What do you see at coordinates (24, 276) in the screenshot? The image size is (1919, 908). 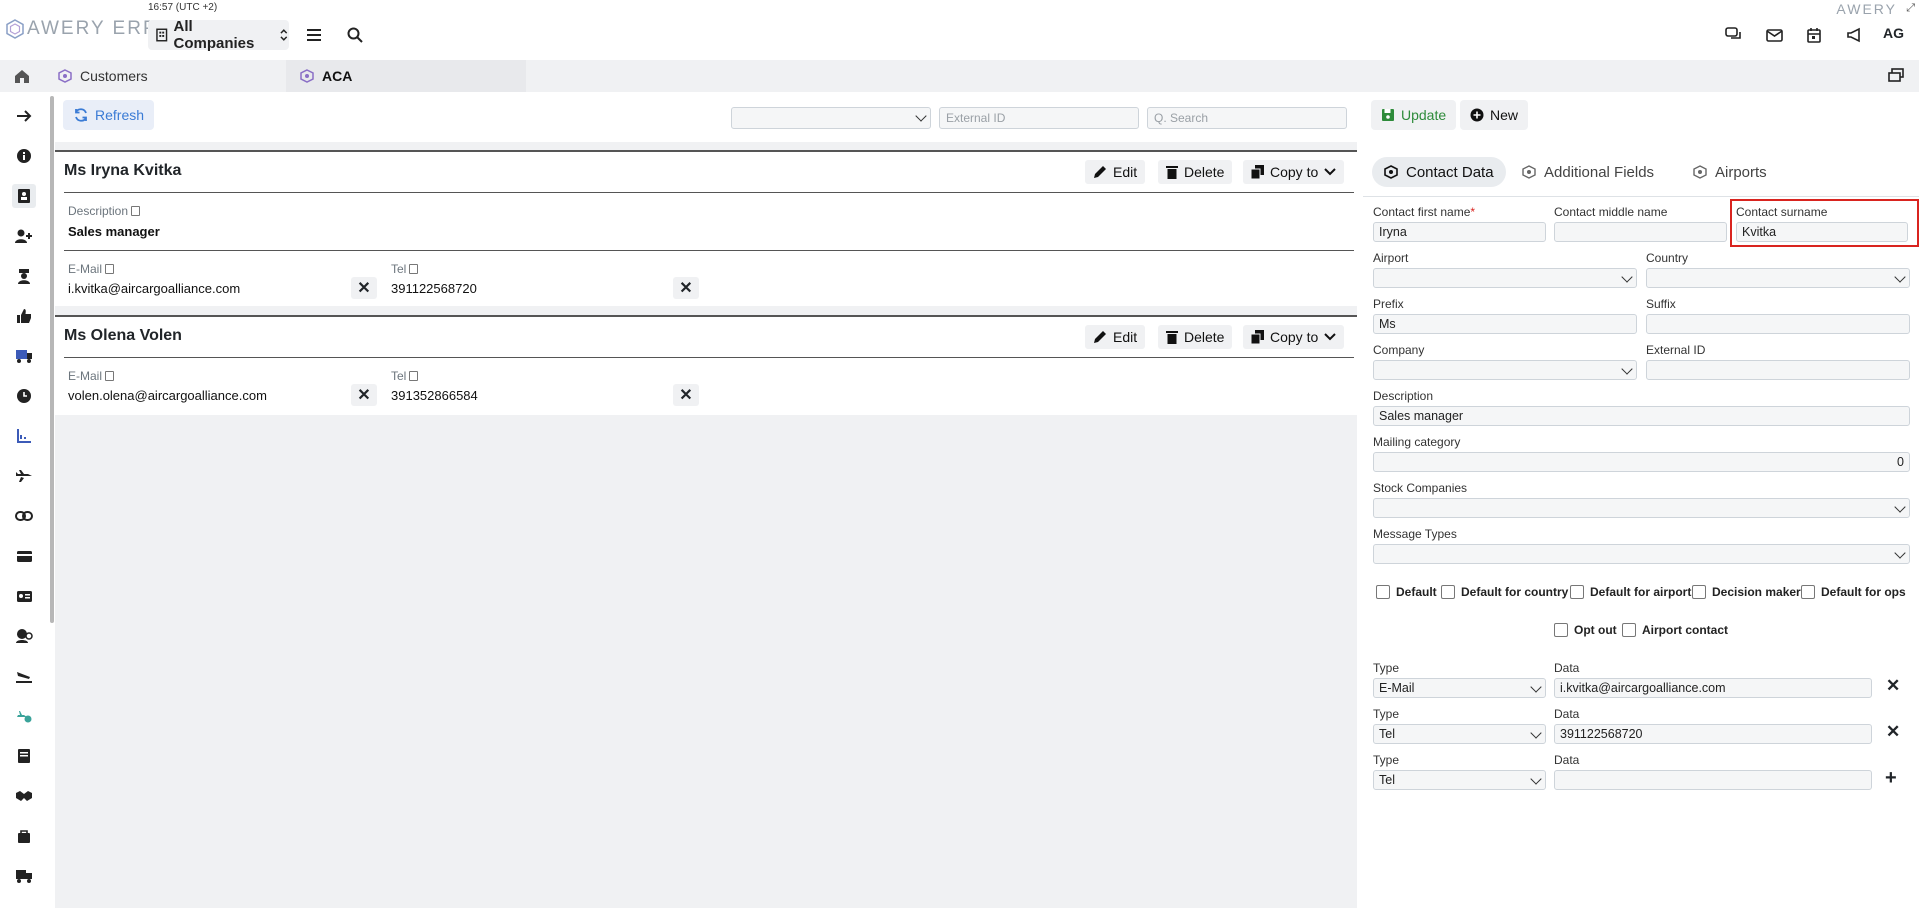 I see `pilot-icon` at bounding box center [24, 276].